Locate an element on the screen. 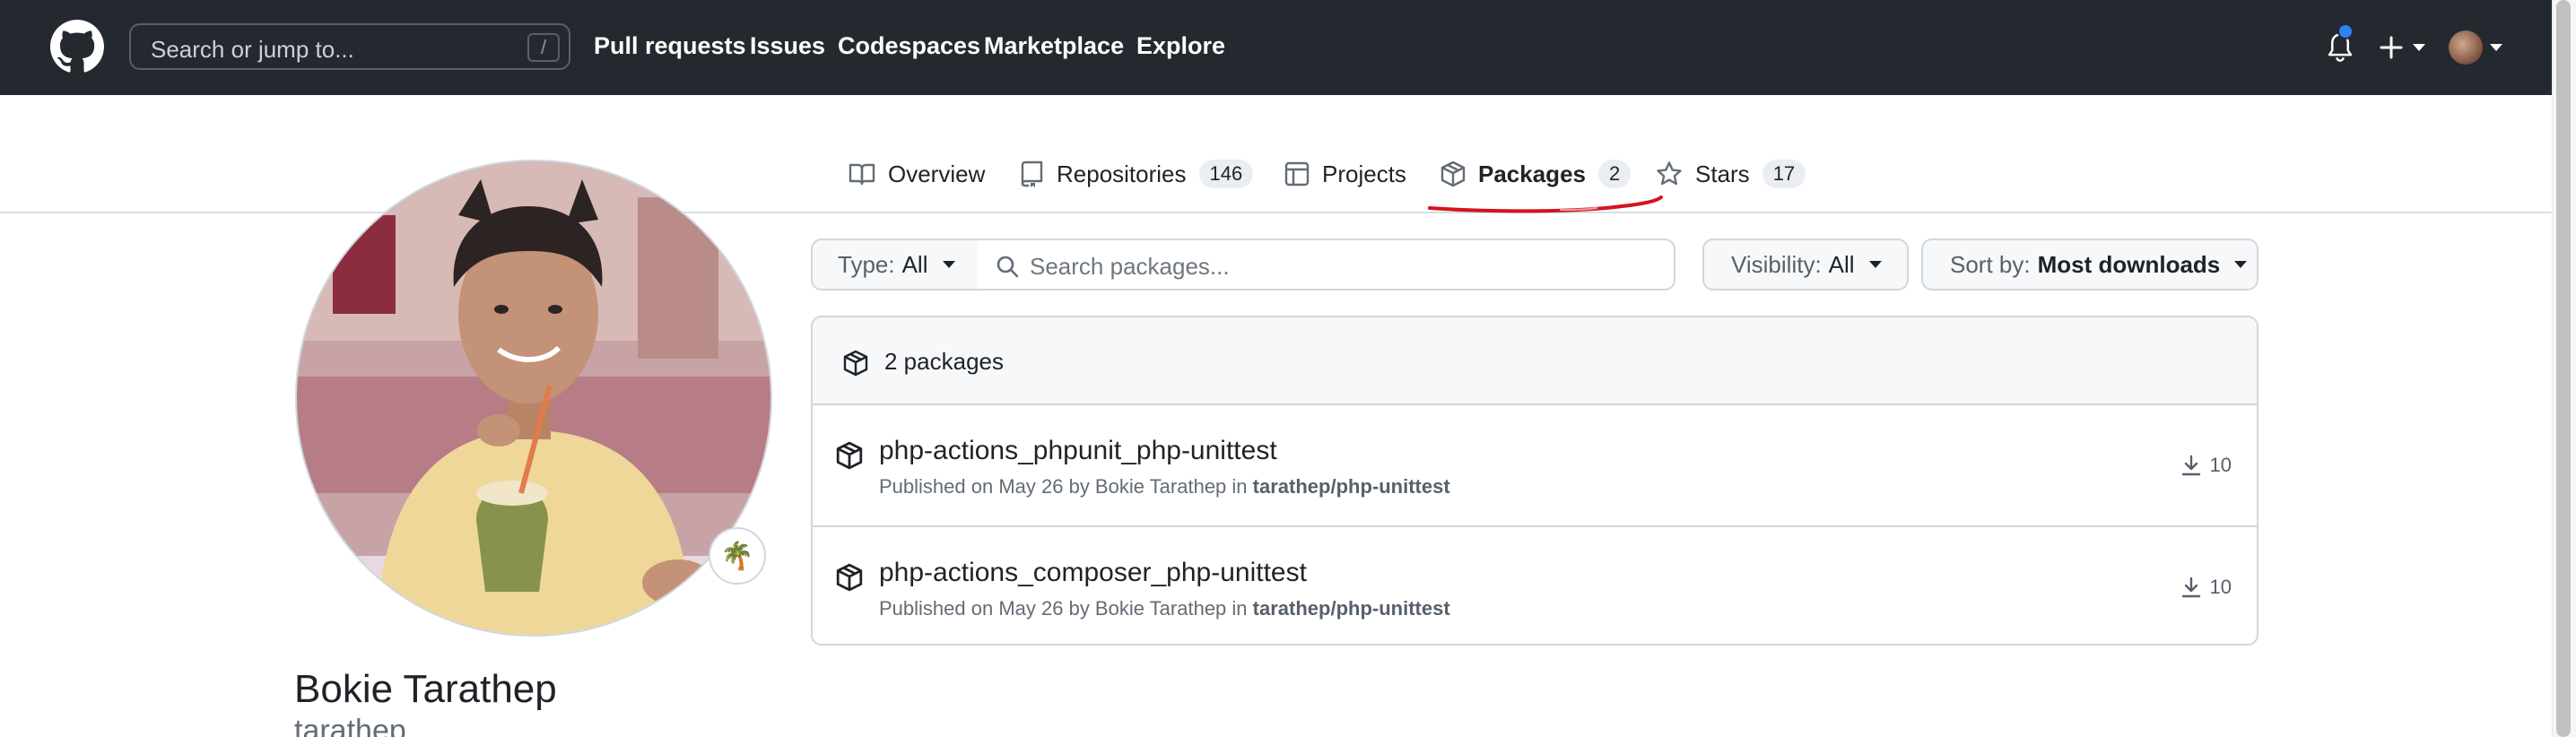  tab-label: Packages is located at coordinates (1532, 173).